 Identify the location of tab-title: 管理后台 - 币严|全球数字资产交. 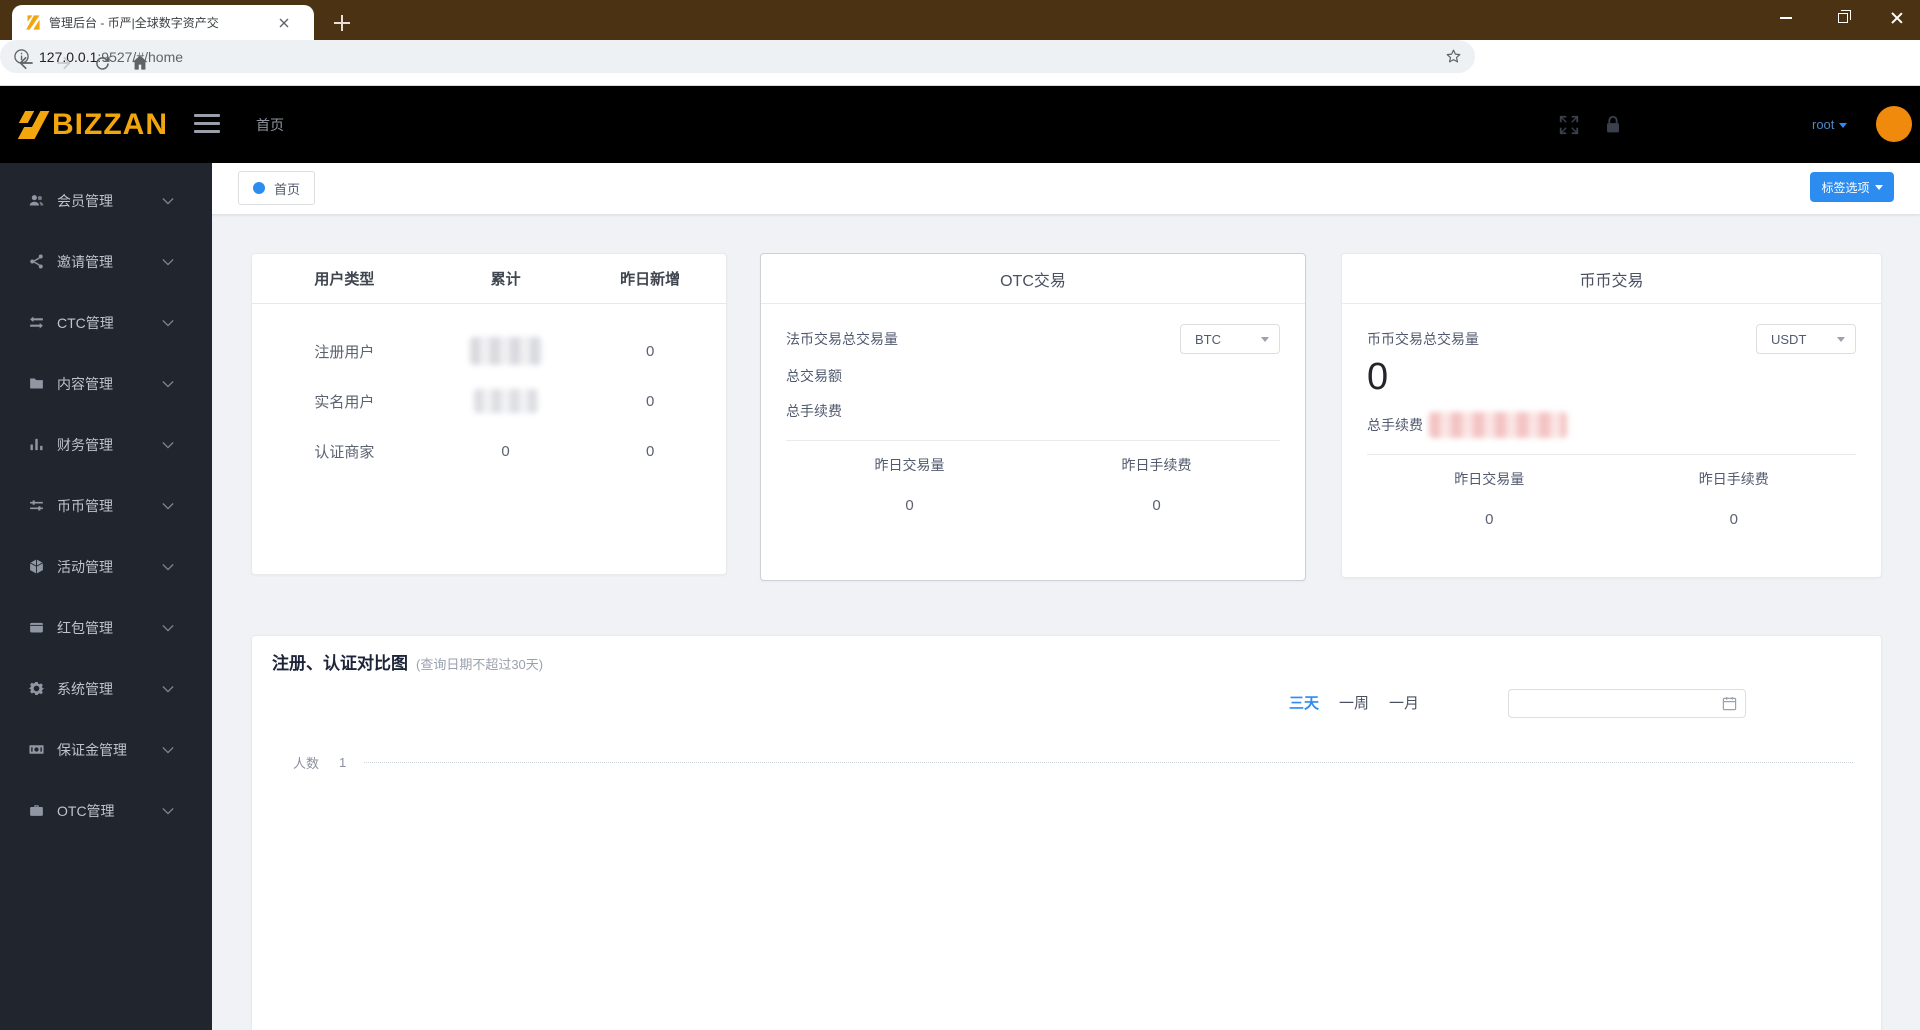
(134, 23).